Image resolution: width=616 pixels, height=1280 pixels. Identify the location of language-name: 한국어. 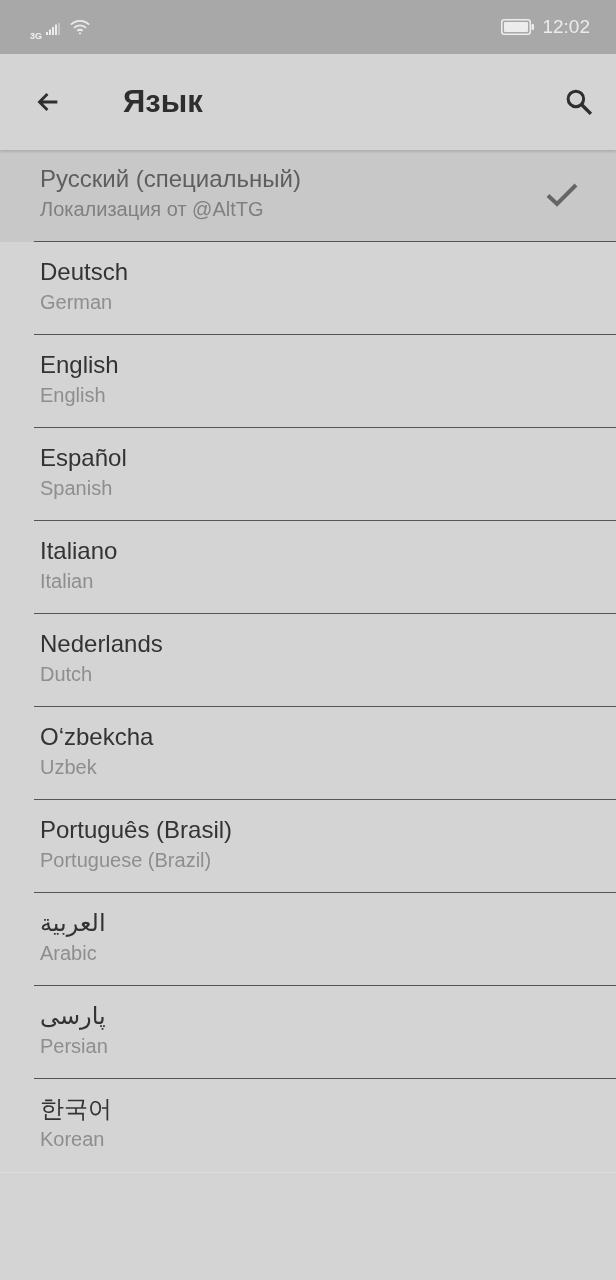
(76, 1109).